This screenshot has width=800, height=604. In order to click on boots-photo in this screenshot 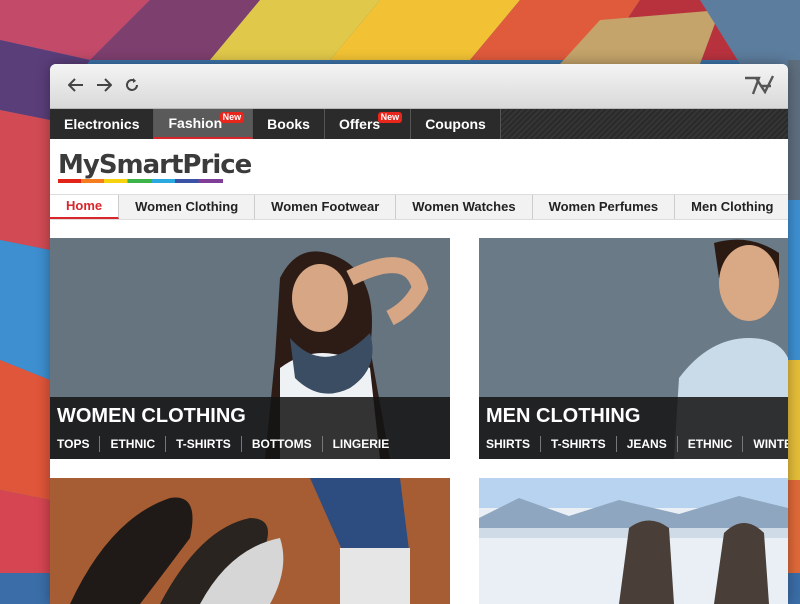, I will do `click(633, 541)`.